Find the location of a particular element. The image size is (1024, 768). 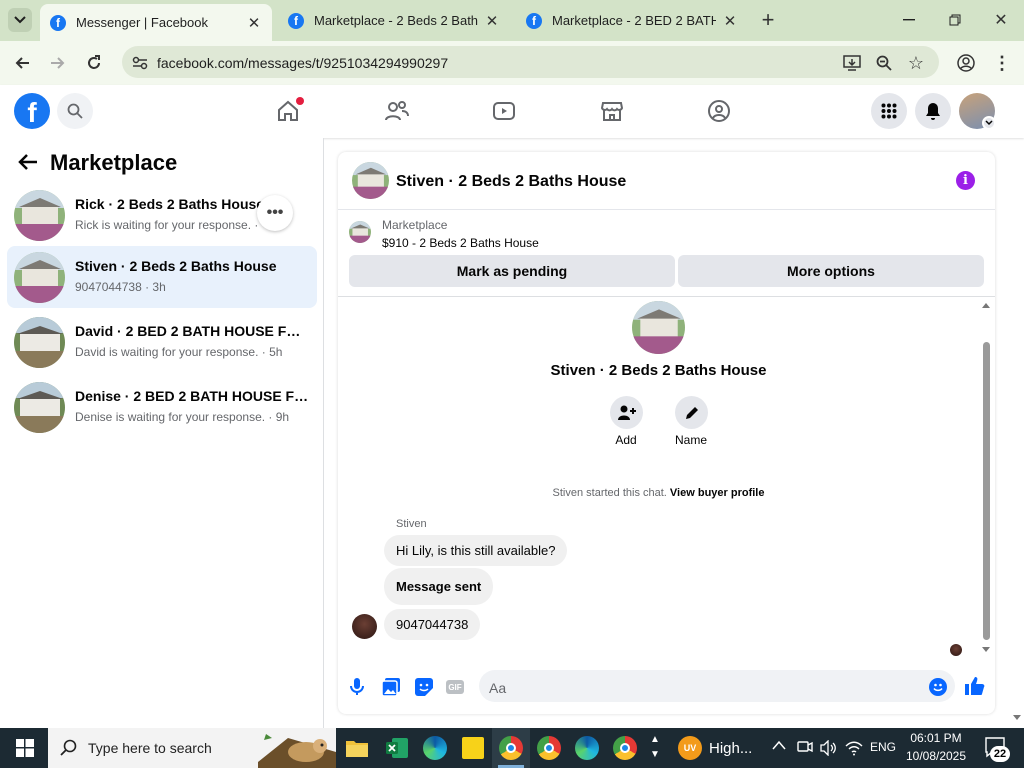

back-arrow-icon is located at coordinates (28, 162).